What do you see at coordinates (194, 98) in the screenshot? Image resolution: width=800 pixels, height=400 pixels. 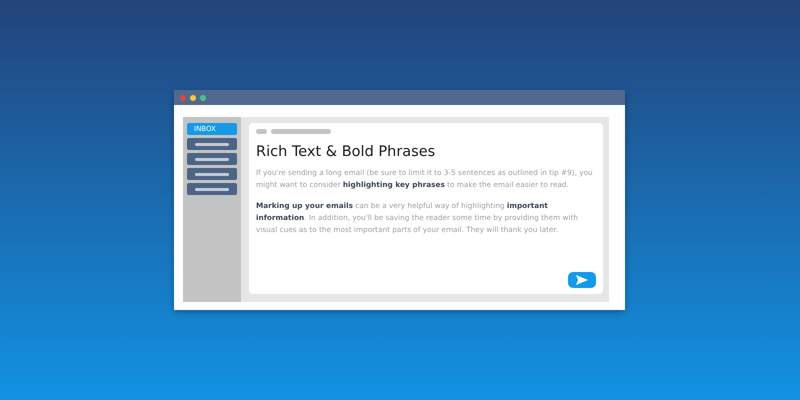 I see `window-controls-icon` at bounding box center [194, 98].